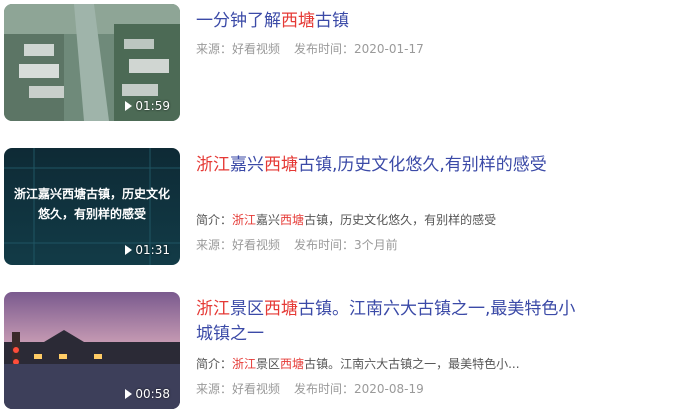 The width and height of the screenshot is (676, 417). Describe the element at coordinates (152, 394) in the screenshot. I see `duration-text: 00:58` at that location.